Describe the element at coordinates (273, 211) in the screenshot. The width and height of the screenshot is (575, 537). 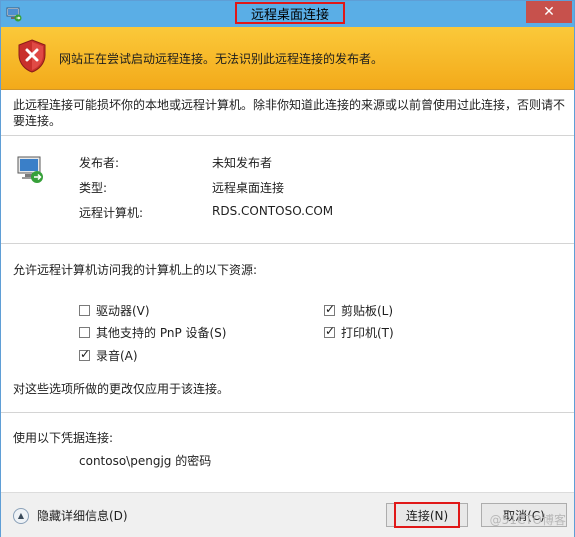
I see `remote-computer-value: RDS.CONTOSO.COM` at that location.